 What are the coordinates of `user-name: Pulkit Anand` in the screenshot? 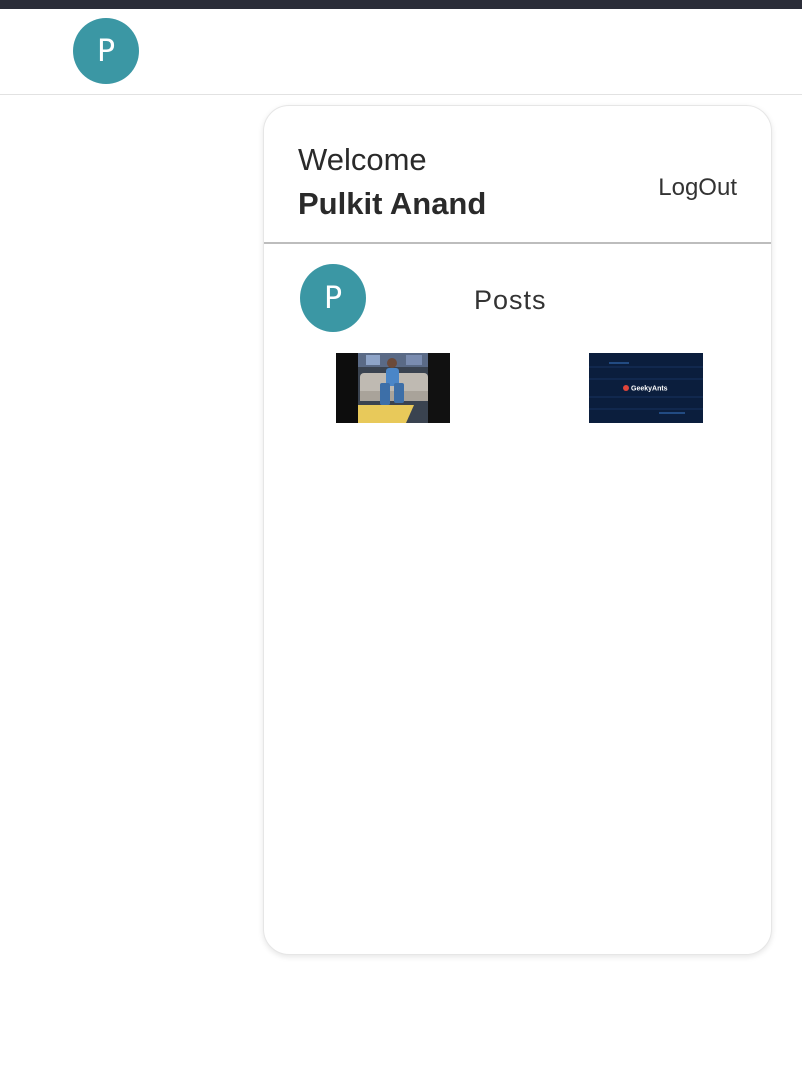 It's located at (392, 203).